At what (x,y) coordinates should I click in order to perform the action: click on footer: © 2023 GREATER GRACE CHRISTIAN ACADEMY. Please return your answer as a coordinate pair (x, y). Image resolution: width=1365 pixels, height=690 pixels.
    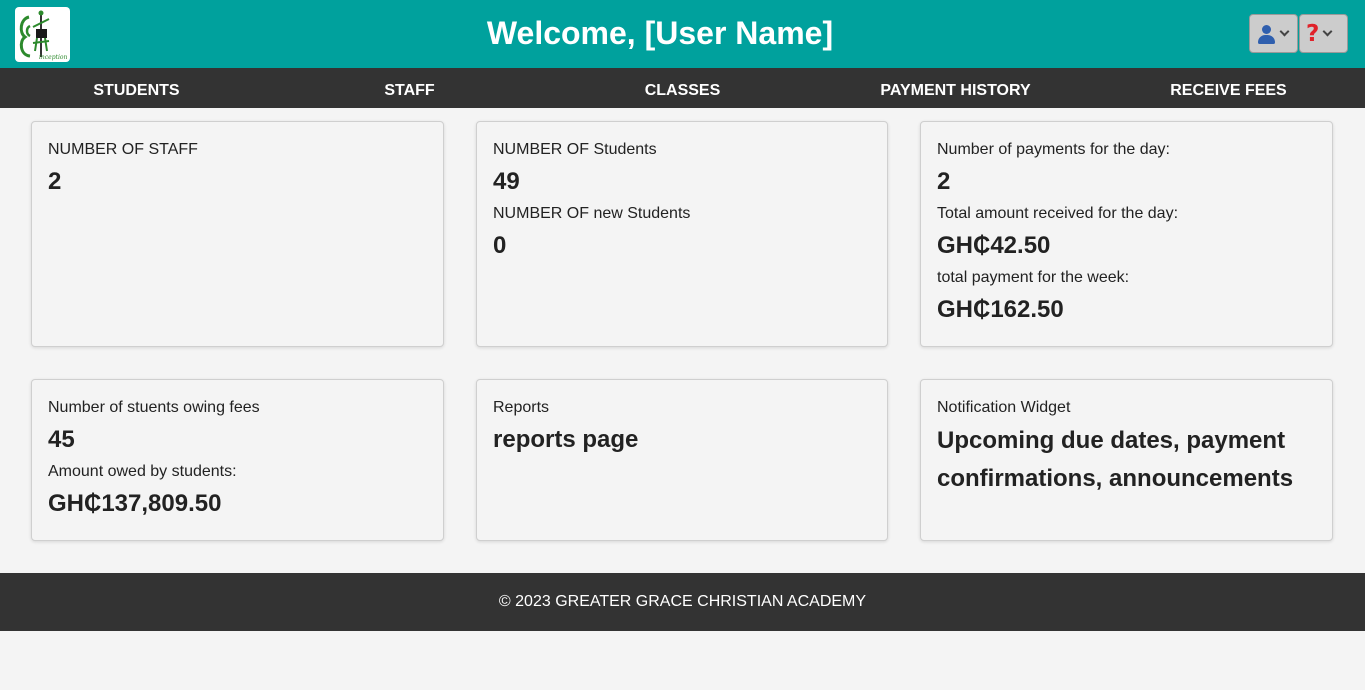
    Looking at the image, I should click on (682, 602).